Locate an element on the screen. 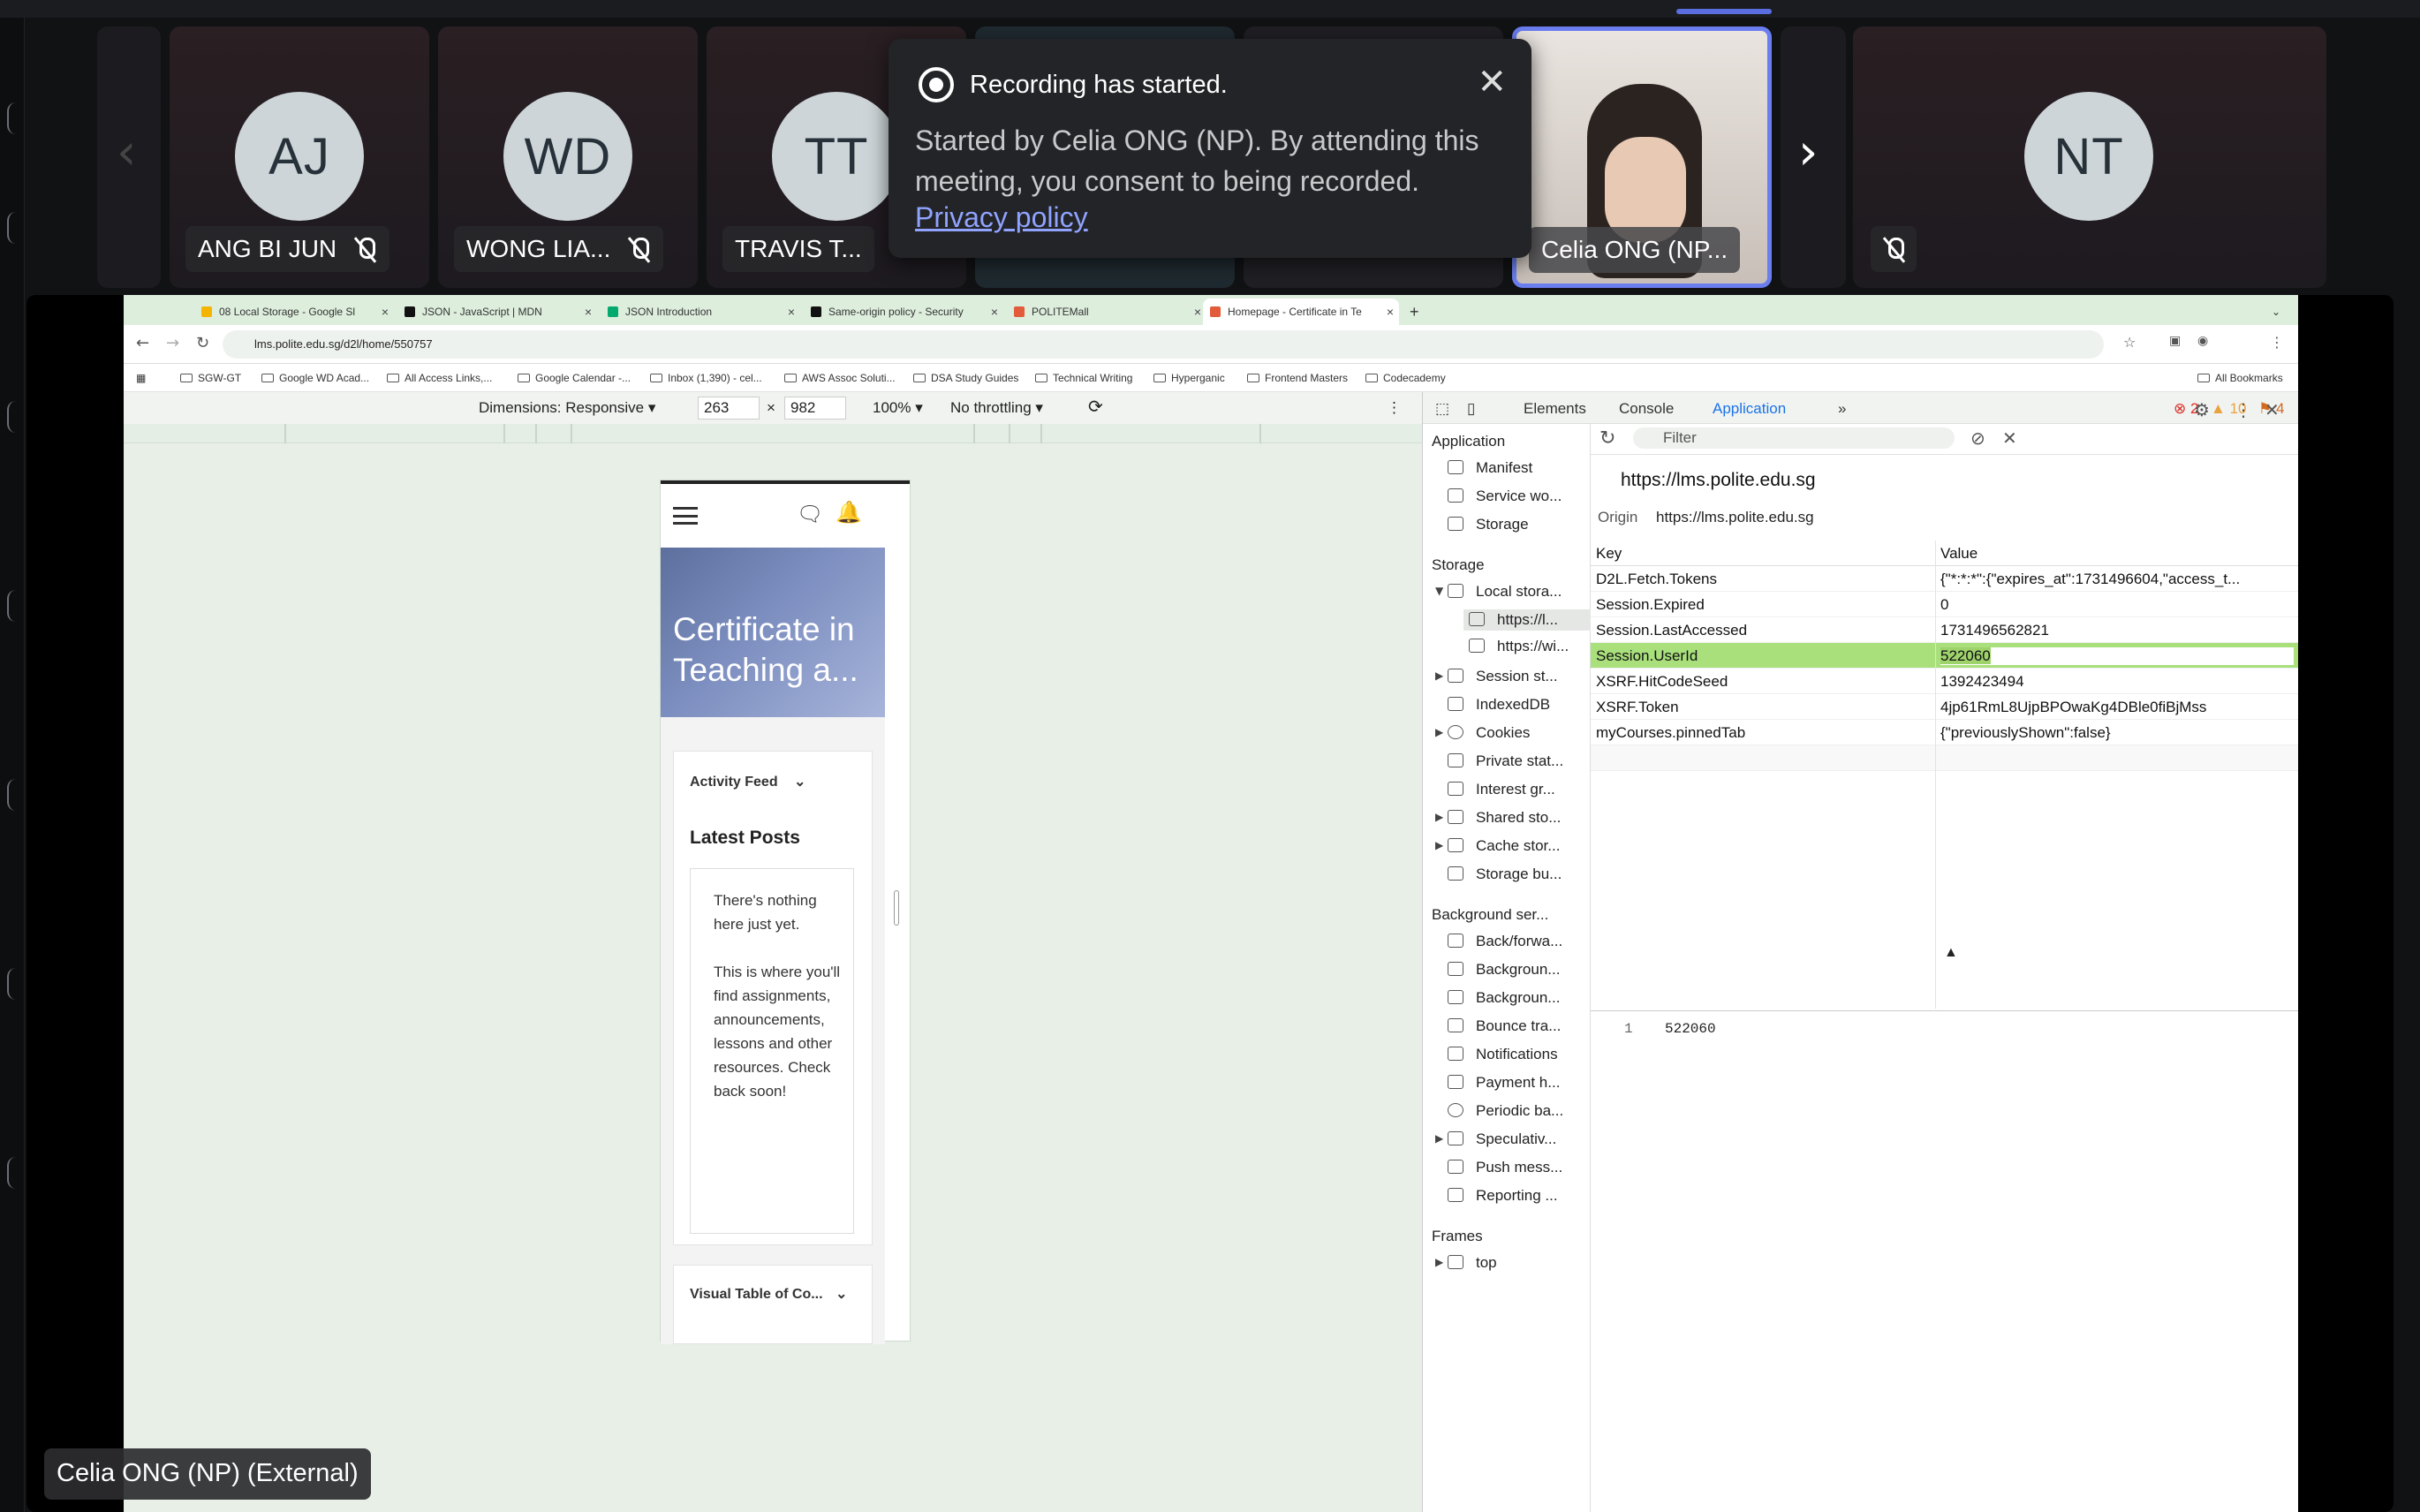 The height and width of the screenshot is (1512, 2420). delete-selected-icon: ✕ is located at coordinates (2010, 438).